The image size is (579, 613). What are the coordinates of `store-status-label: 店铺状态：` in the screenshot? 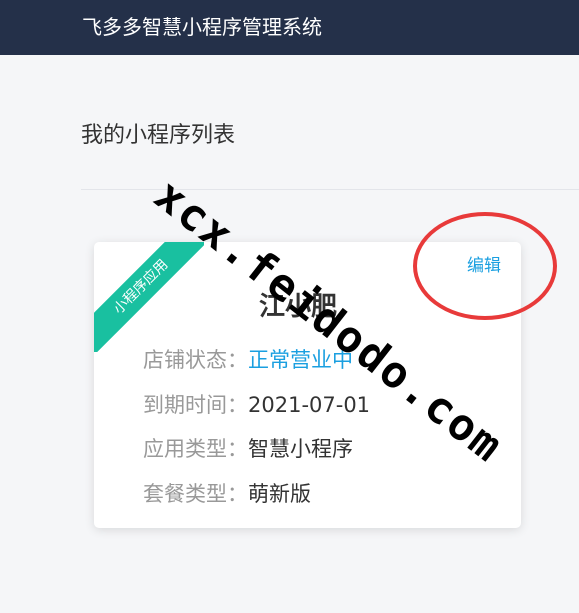 It's located at (195, 360).